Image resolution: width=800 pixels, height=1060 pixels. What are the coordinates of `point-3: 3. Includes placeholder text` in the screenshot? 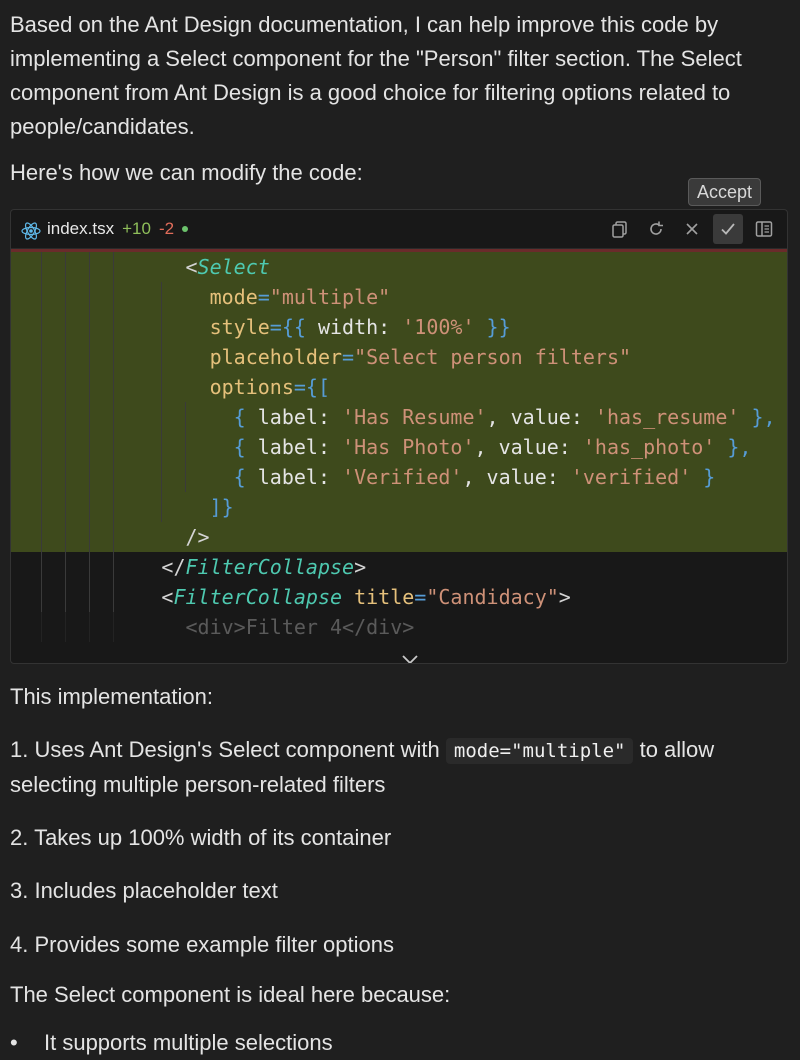 It's located at (144, 890).